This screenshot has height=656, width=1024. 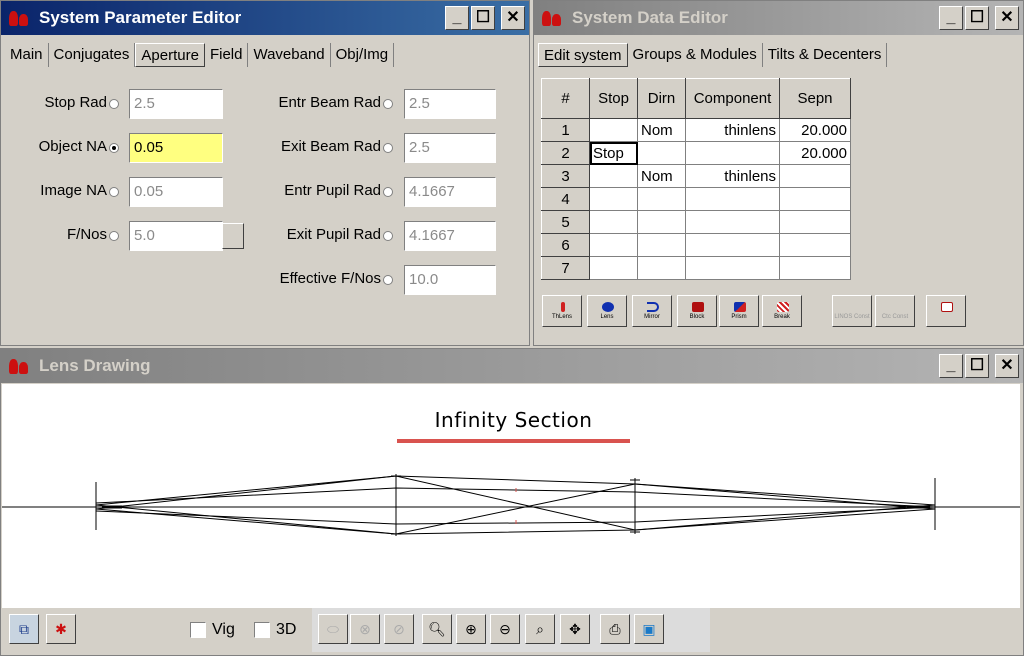 What do you see at coordinates (399, 629) in the screenshot?
I see `lens-rotate-icon: ⊘` at bounding box center [399, 629].